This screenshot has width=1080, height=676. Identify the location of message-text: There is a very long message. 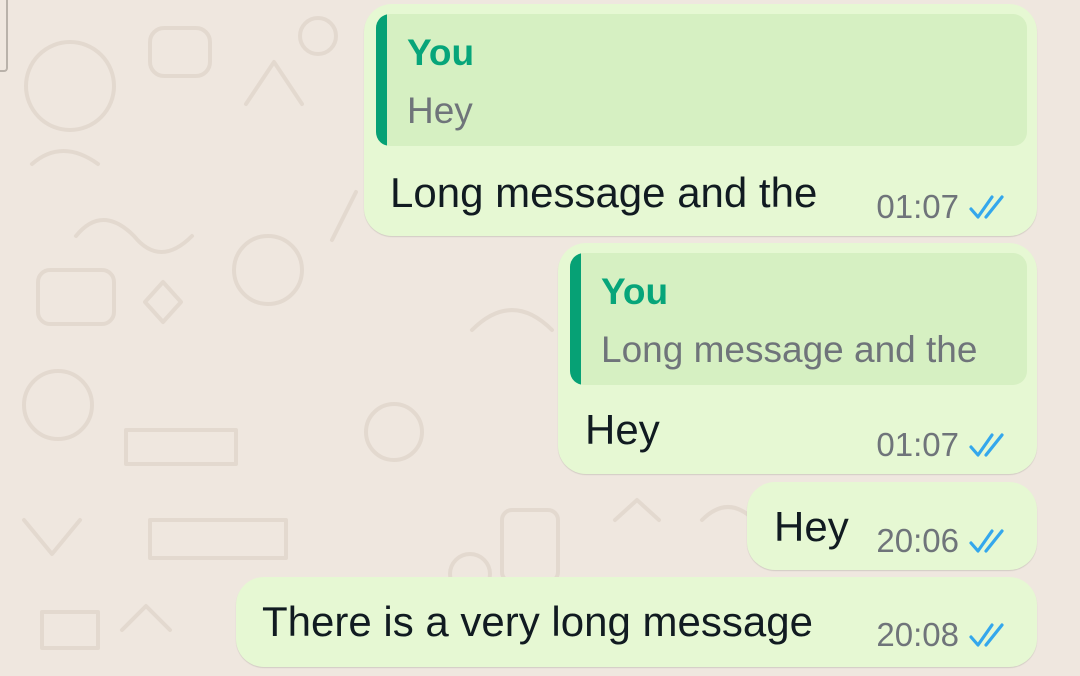
(537, 621).